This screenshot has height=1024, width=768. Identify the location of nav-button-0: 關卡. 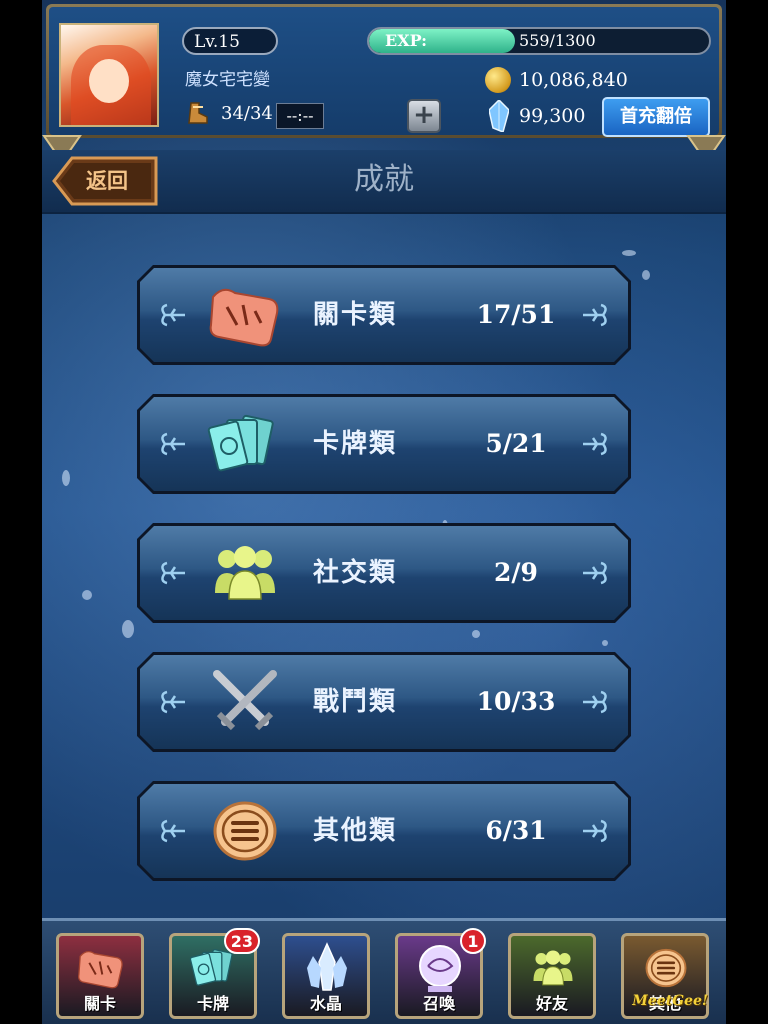
(100, 976).